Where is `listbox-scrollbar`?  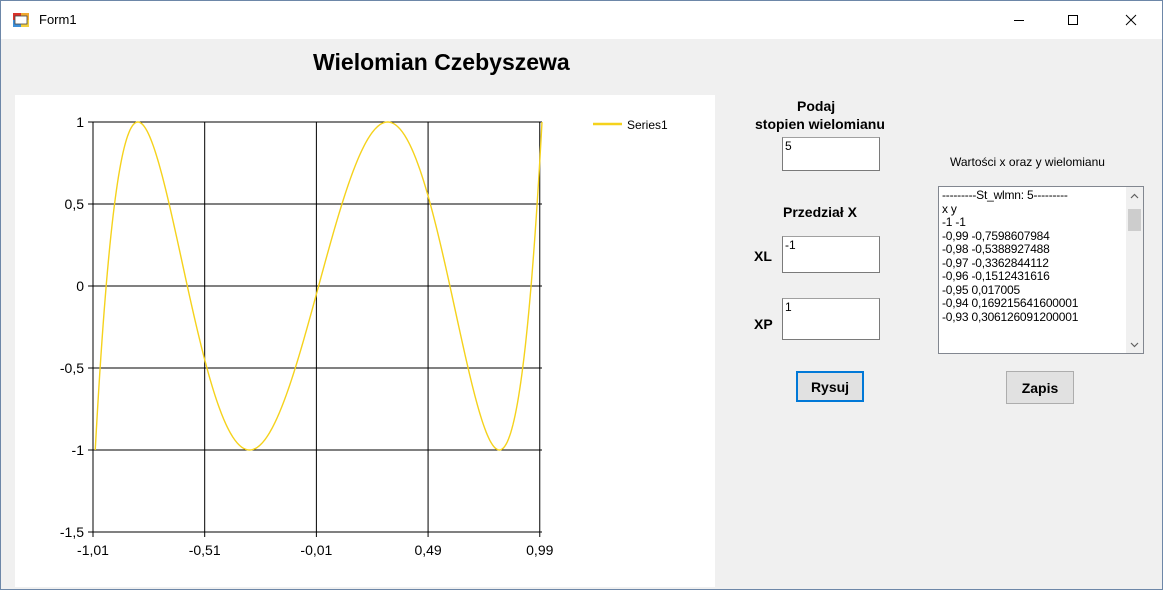
listbox-scrollbar is located at coordinates (1134, 270).